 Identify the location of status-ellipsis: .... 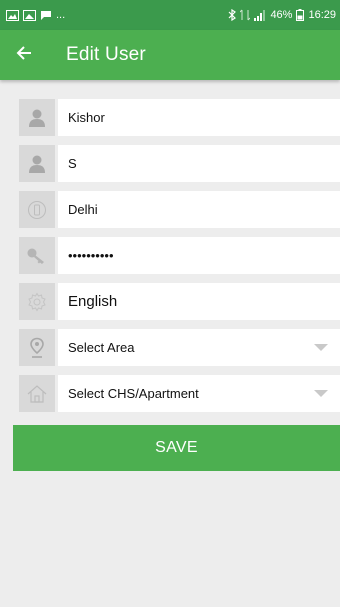
(61, 15).